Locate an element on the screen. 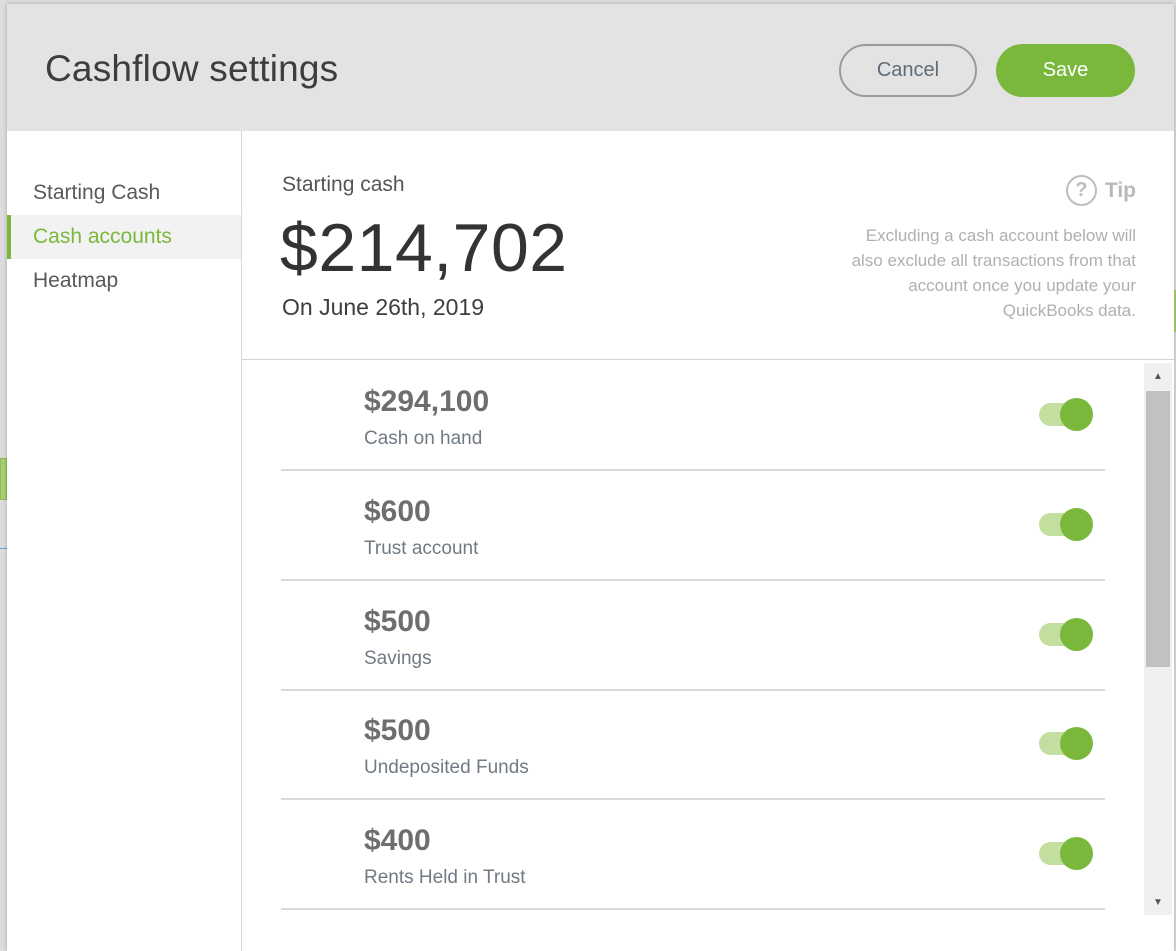 The width and height of the screenshot is (1176, 951). background-divider is located at coordinates (3, 548).